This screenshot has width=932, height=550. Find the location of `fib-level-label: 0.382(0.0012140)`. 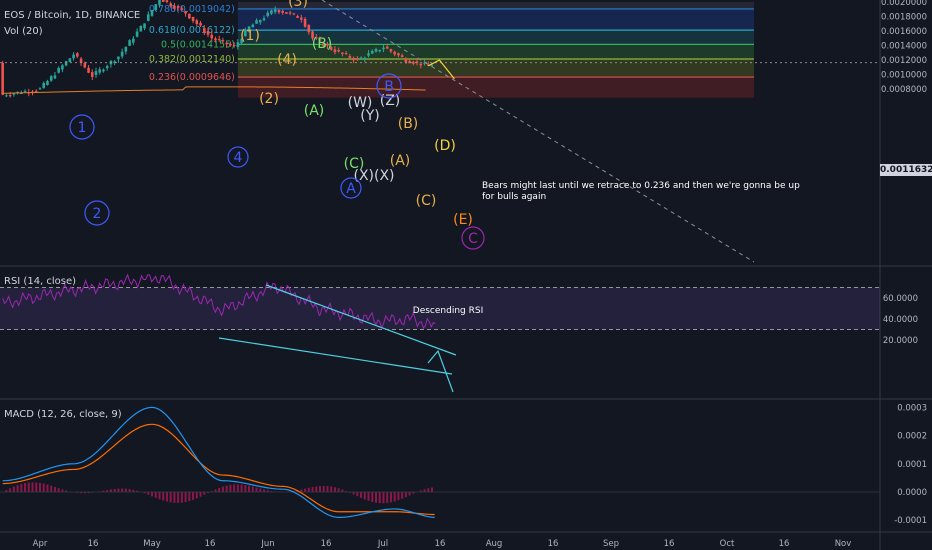

fib-level-label: 0.382(0.0012140) is located at coordinates (192, 59).